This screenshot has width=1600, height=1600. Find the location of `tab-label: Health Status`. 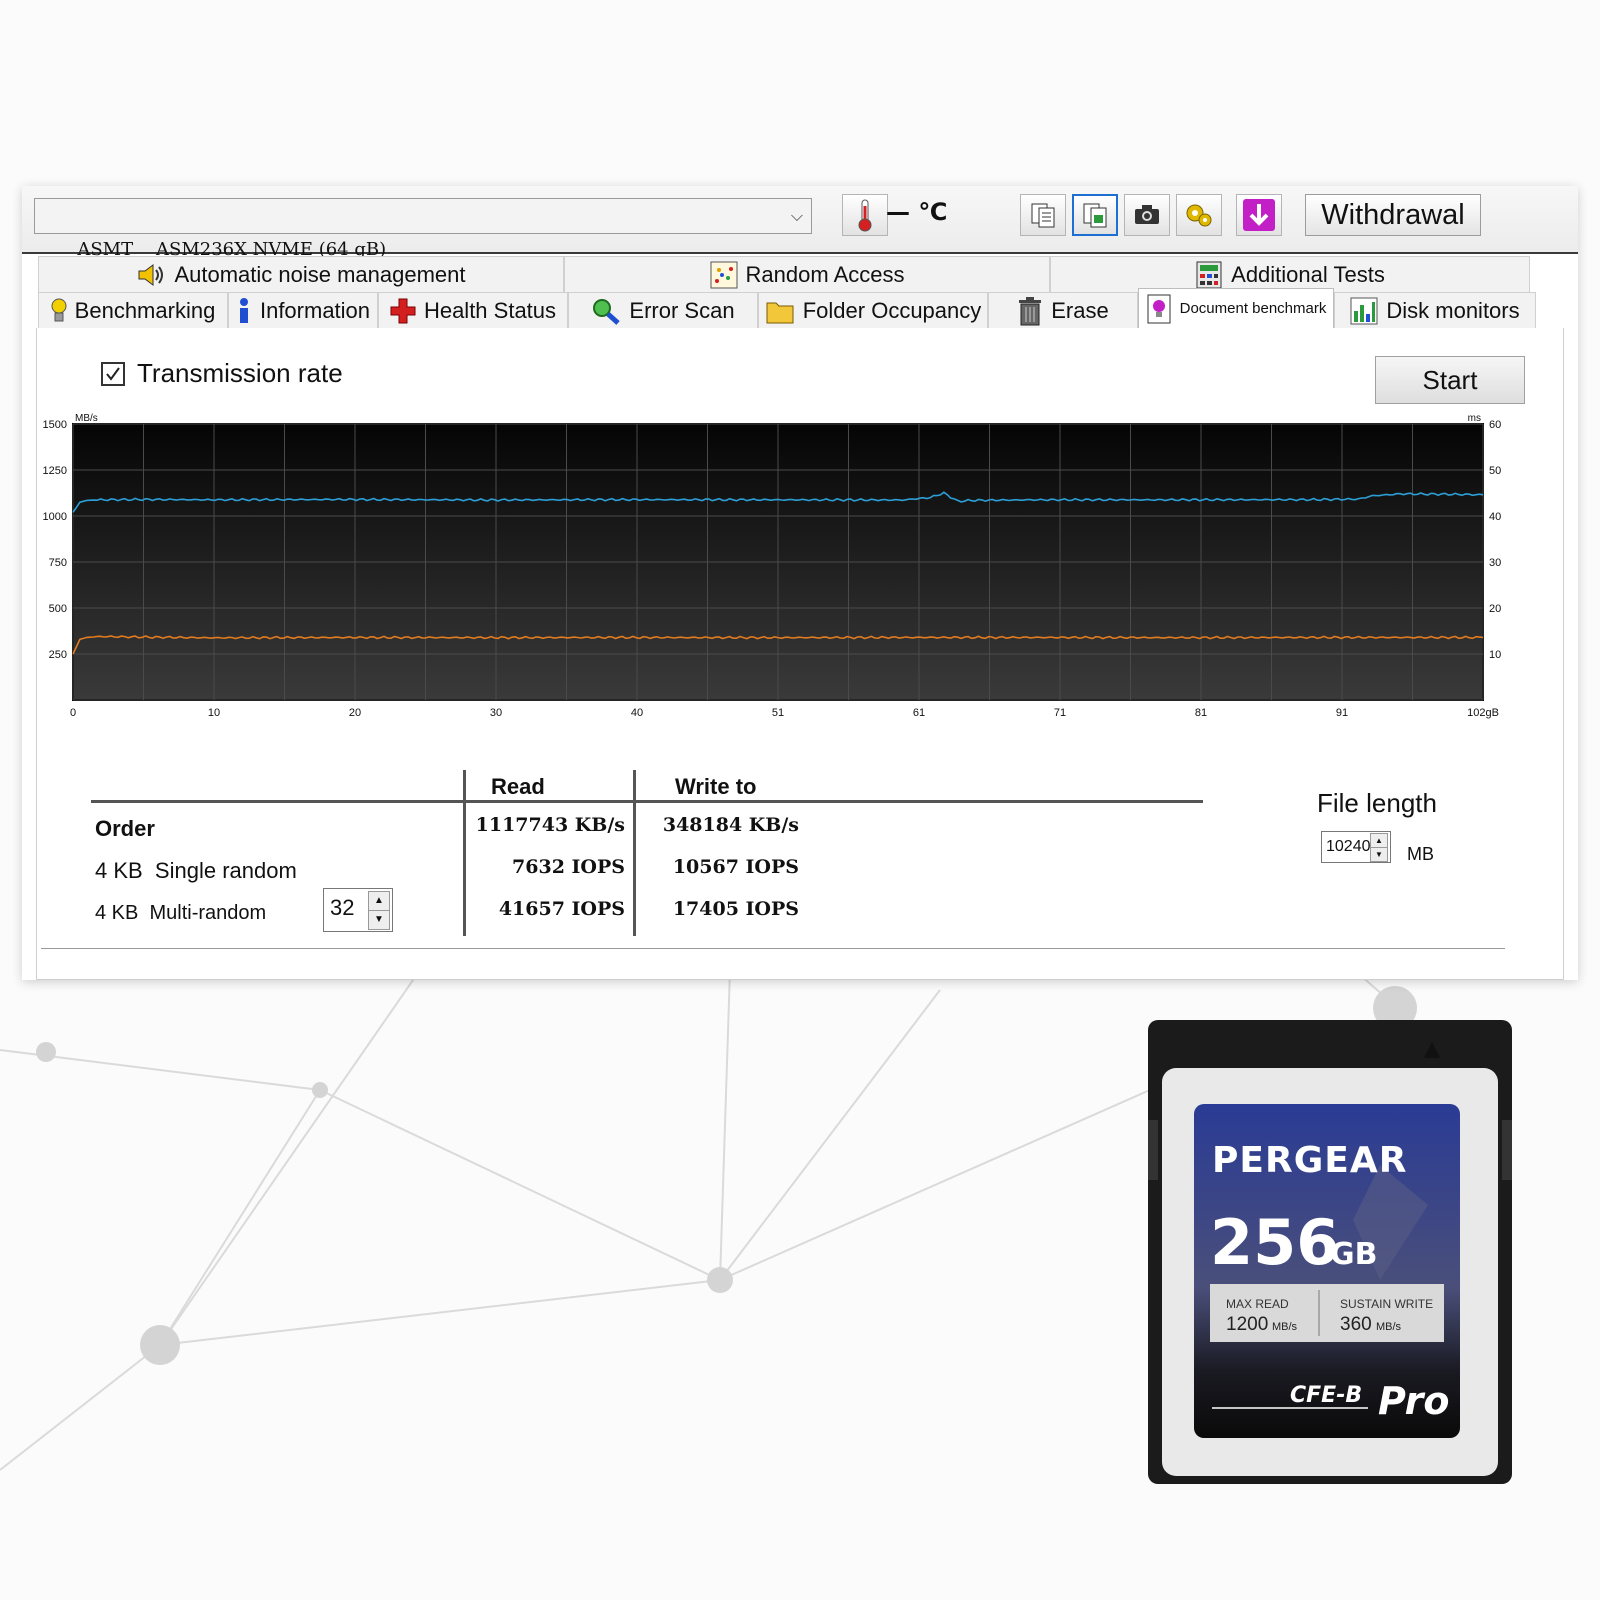

tab-label: Health Status is located at coordinates (490, 310).